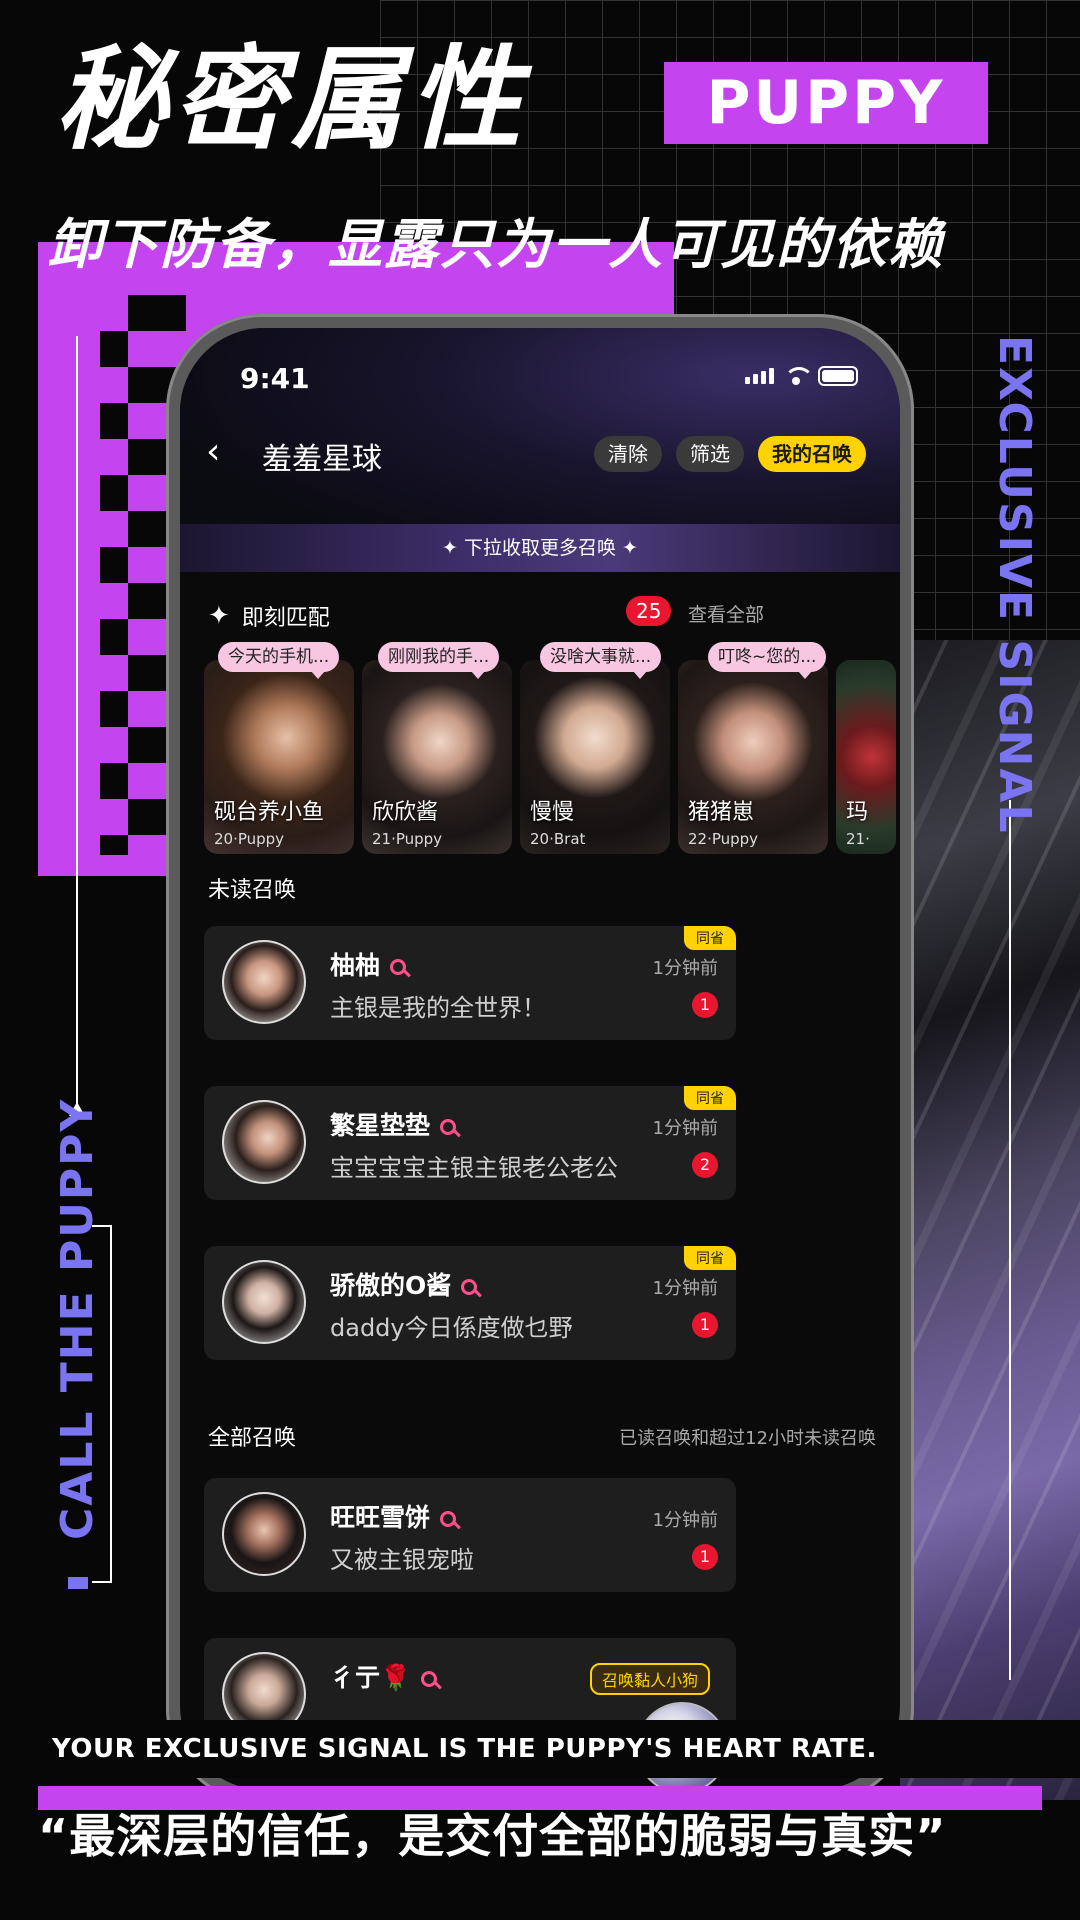  Describe the element at coordinates (826, 103) in the screenshot. I see `puppy-badge: PUPPY` at that location.